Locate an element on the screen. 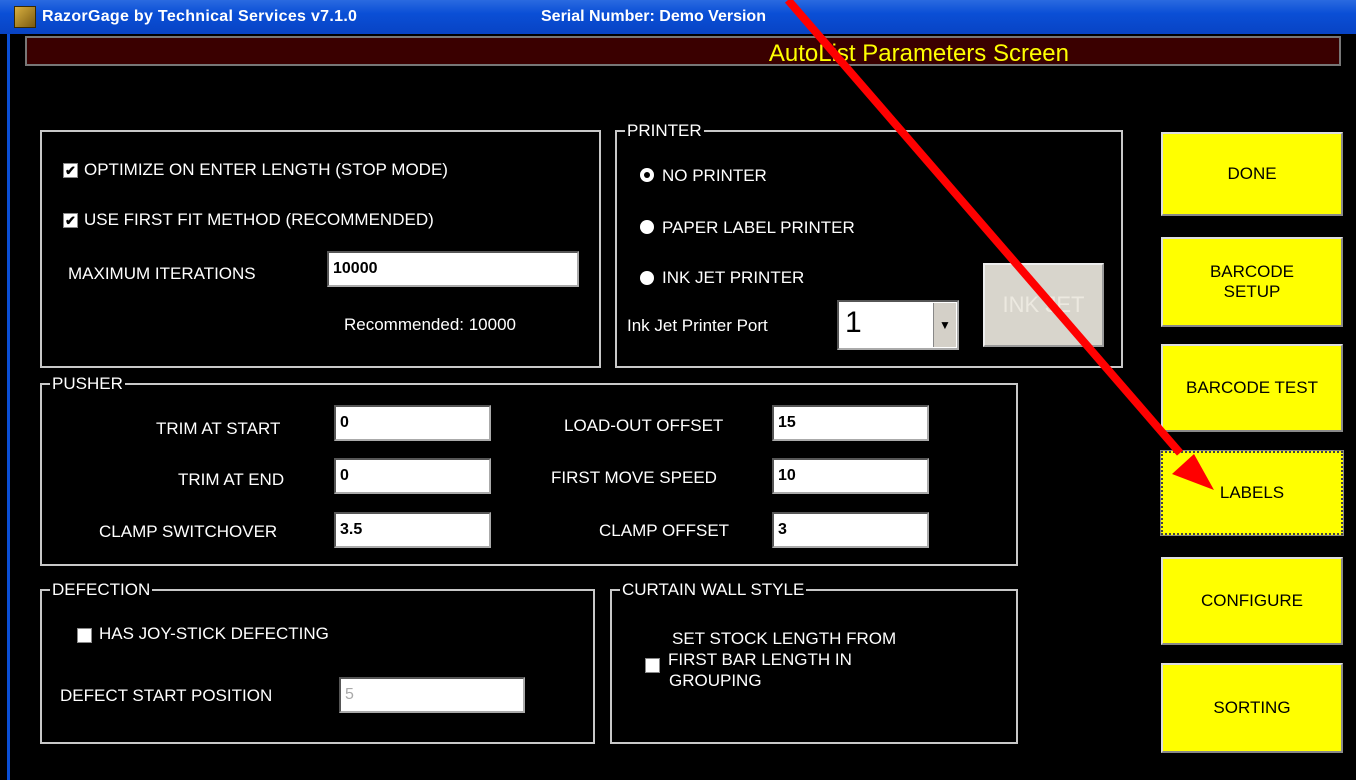 The width and height of the screenshot is (1356, 780). recommended-text: Recommended: 10000 is located at coordinates (430, 324).